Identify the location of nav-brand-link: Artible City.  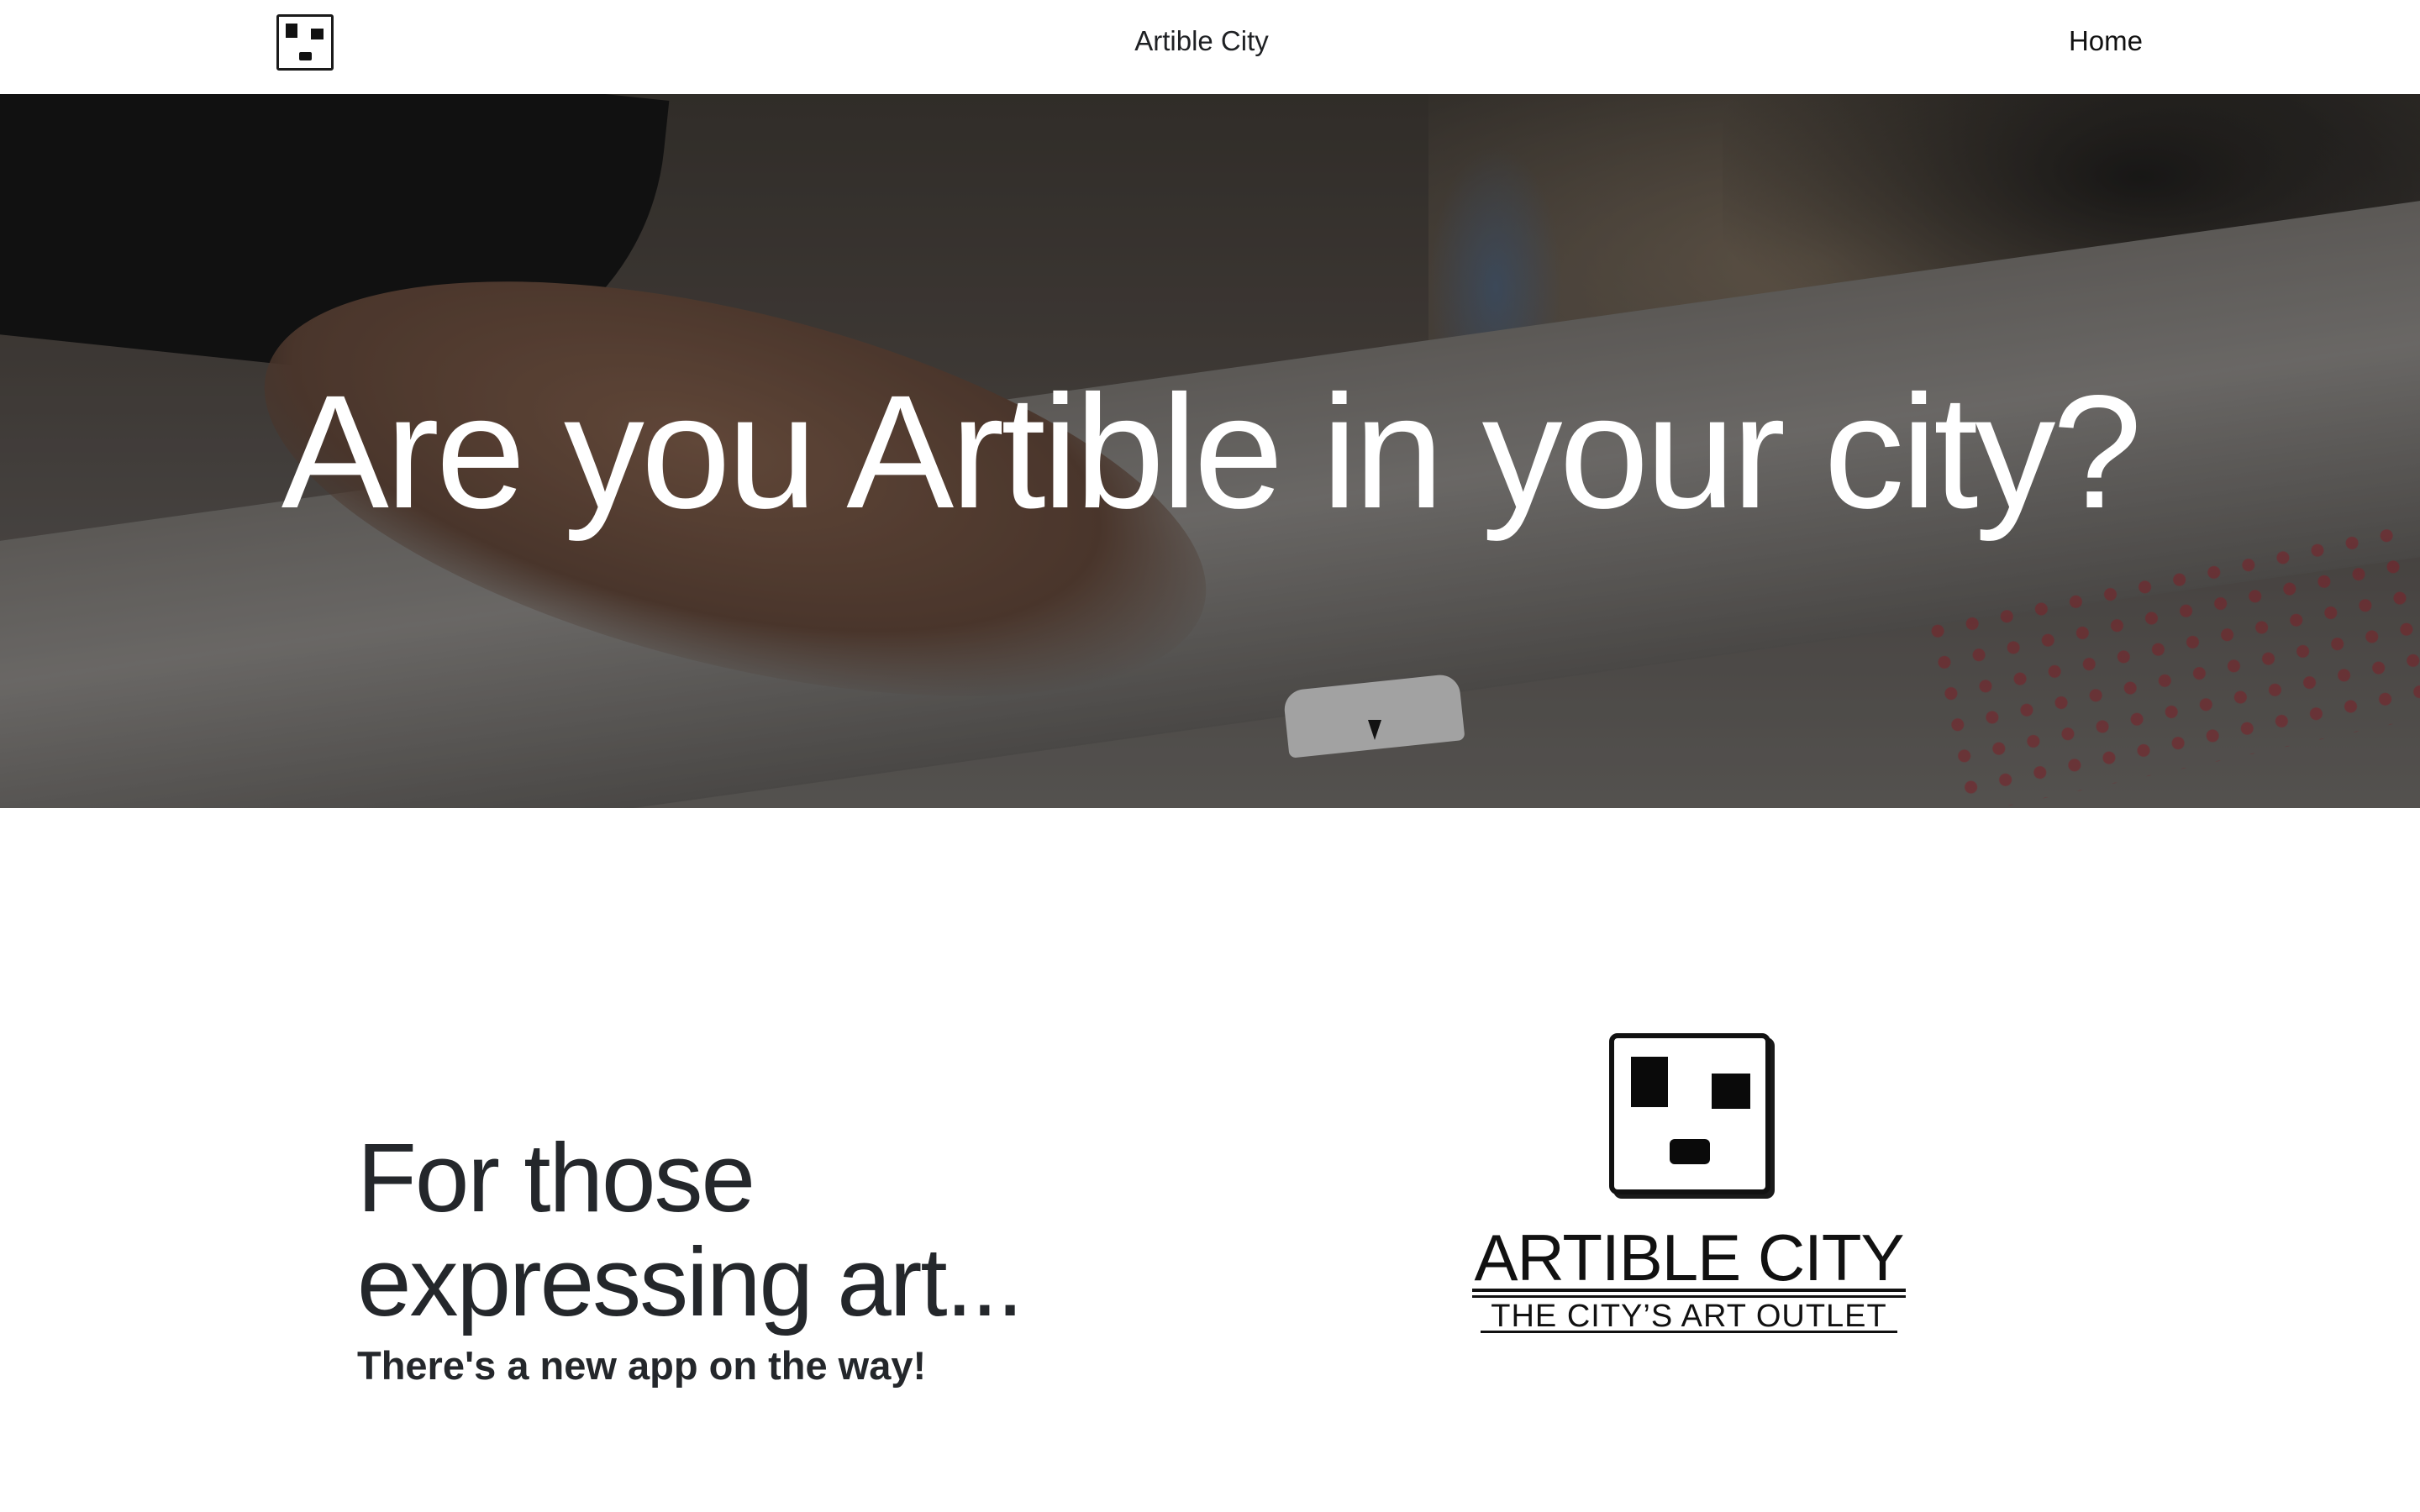
(1201, 41).